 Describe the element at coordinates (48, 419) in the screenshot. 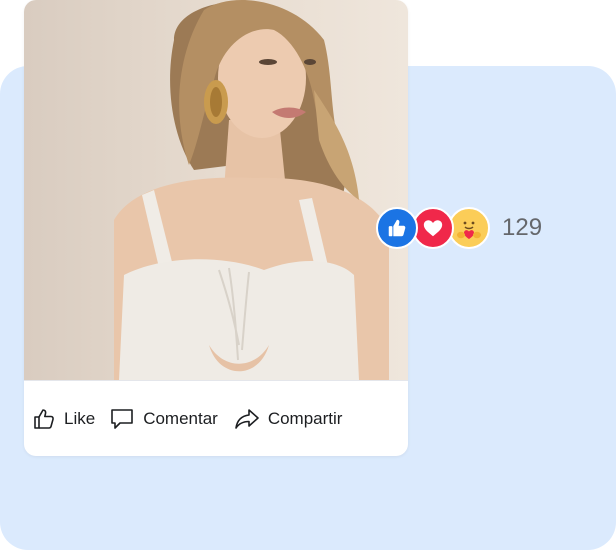

I see `thumbs-up-icon` at that location.